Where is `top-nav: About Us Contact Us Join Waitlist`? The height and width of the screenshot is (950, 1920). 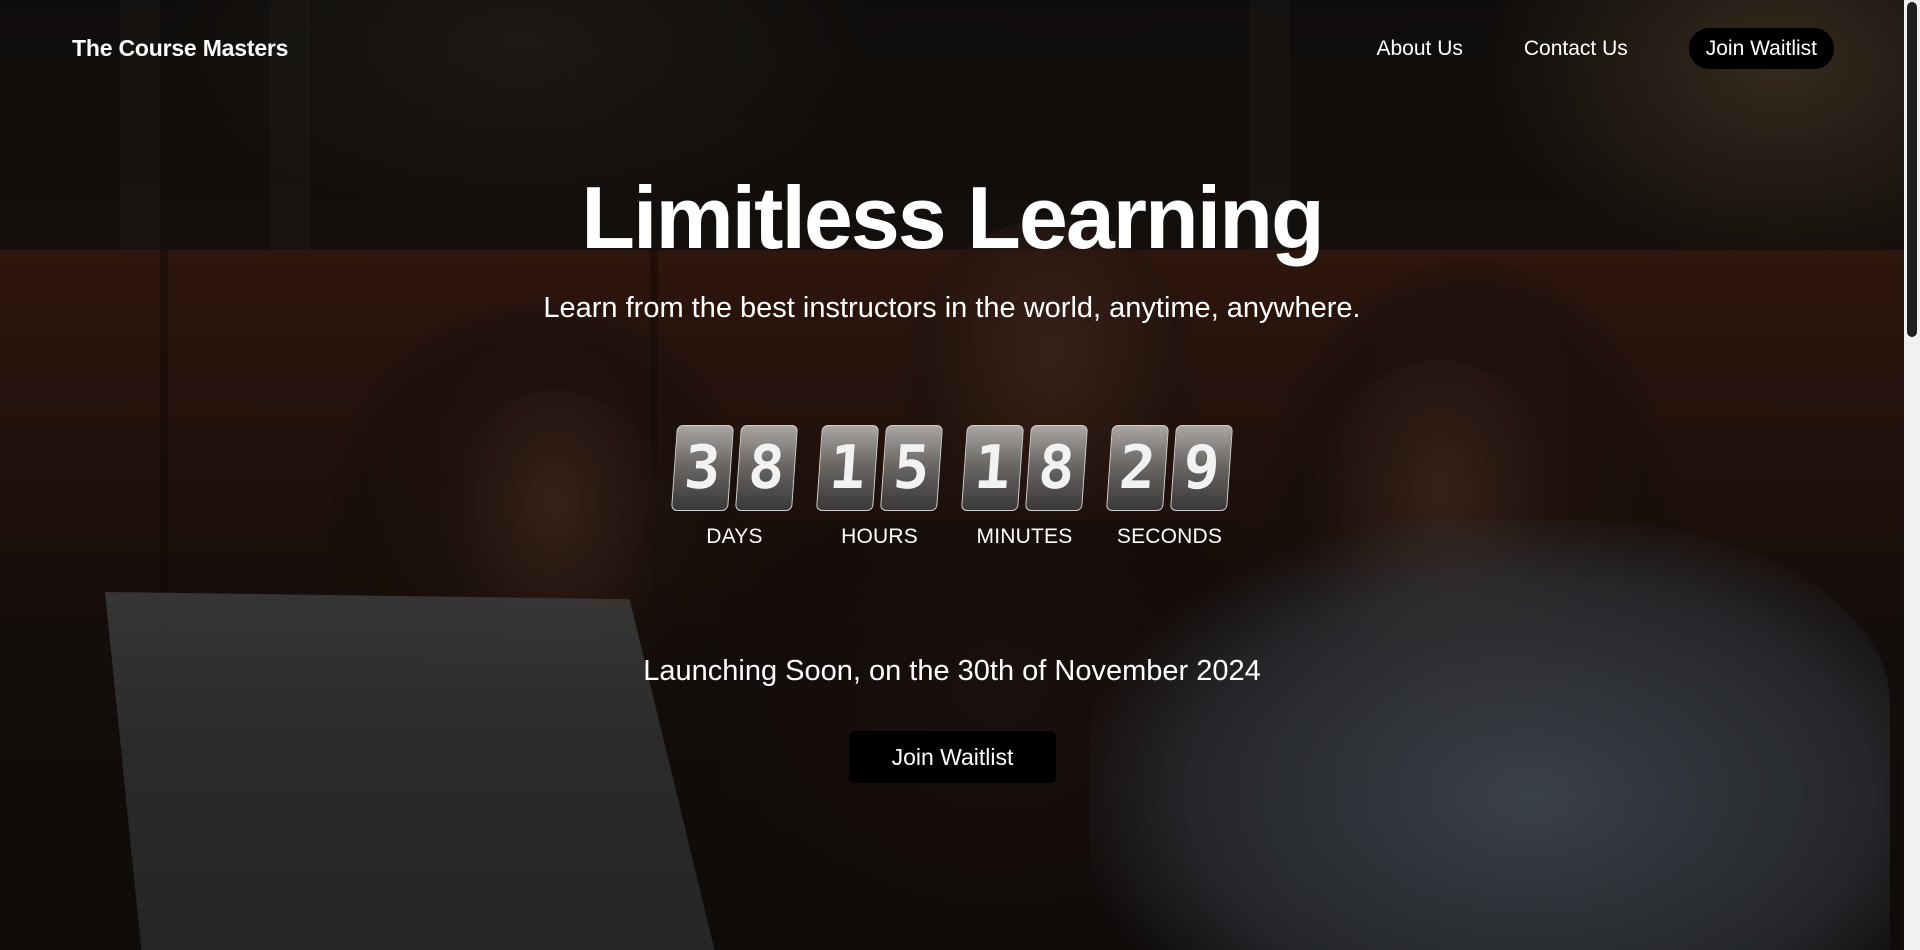
top-nav: About Us Contact Us Join Waitlist is located at coordinates (1605, 48).